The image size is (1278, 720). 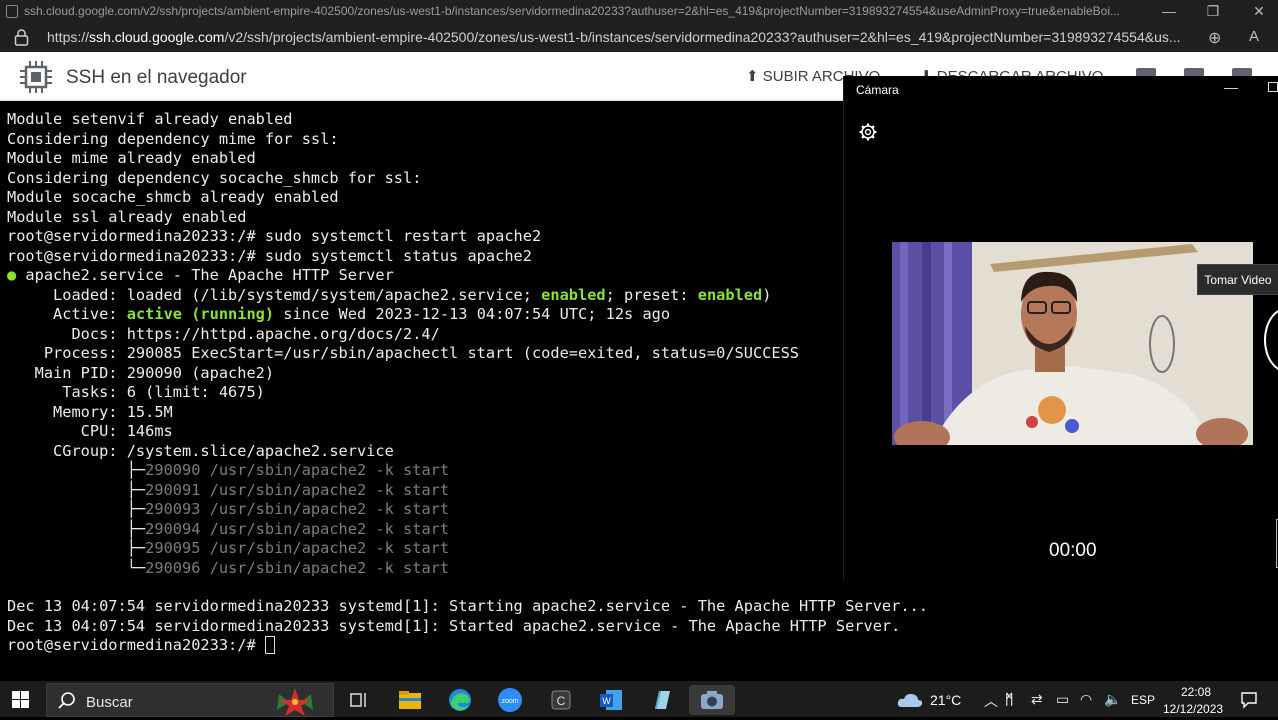 What do you see at coordinates (1009, 699) in the screenshot?
I see `performance-icon: ᛗ` at bounding box center [1009, 699].